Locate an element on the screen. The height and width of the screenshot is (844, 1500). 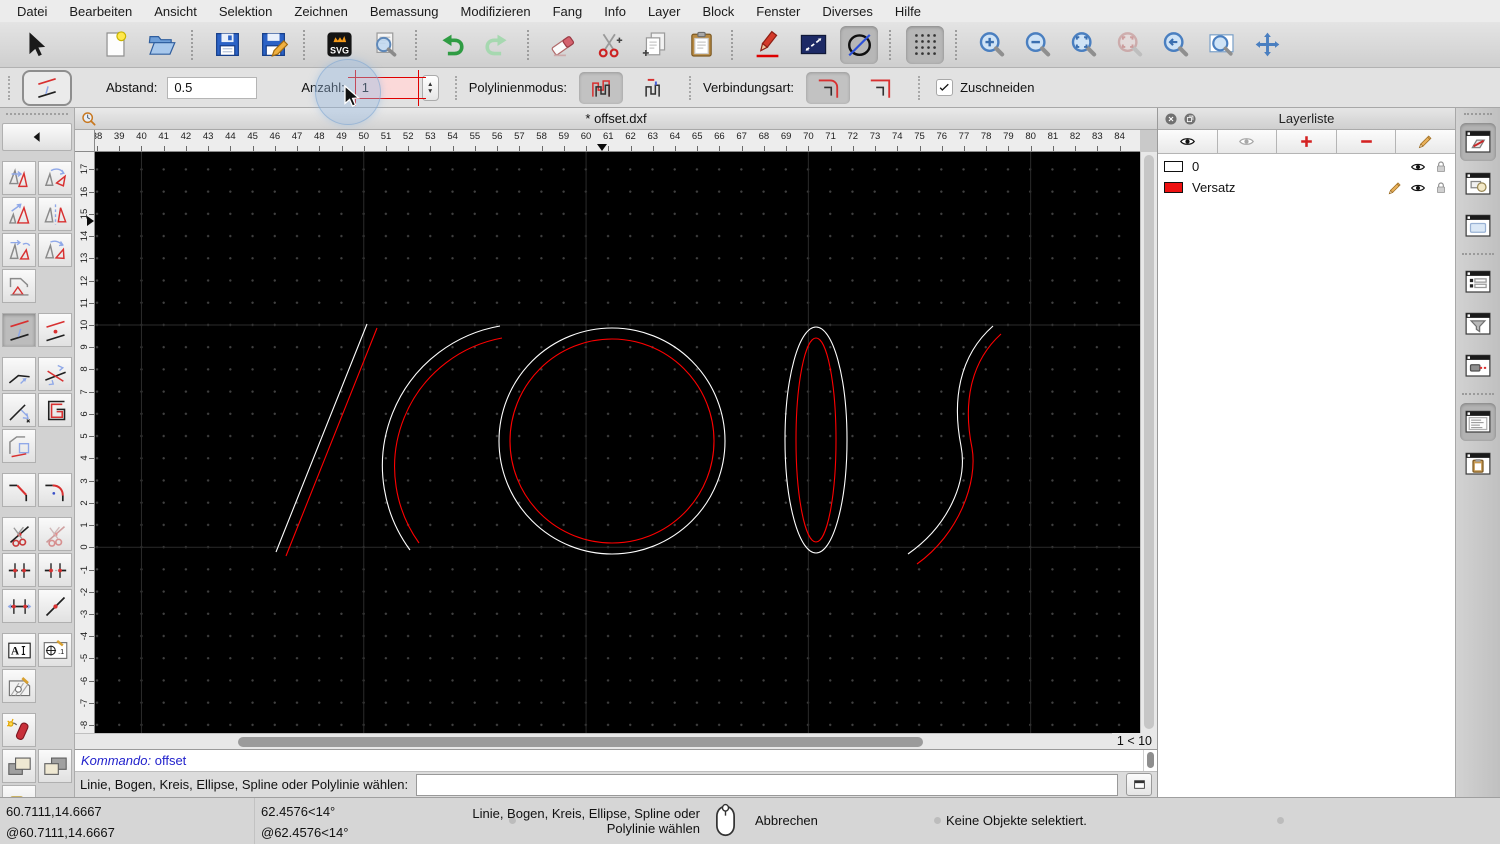
zuschneiden-checkbox is located at coordinates (945, 87).